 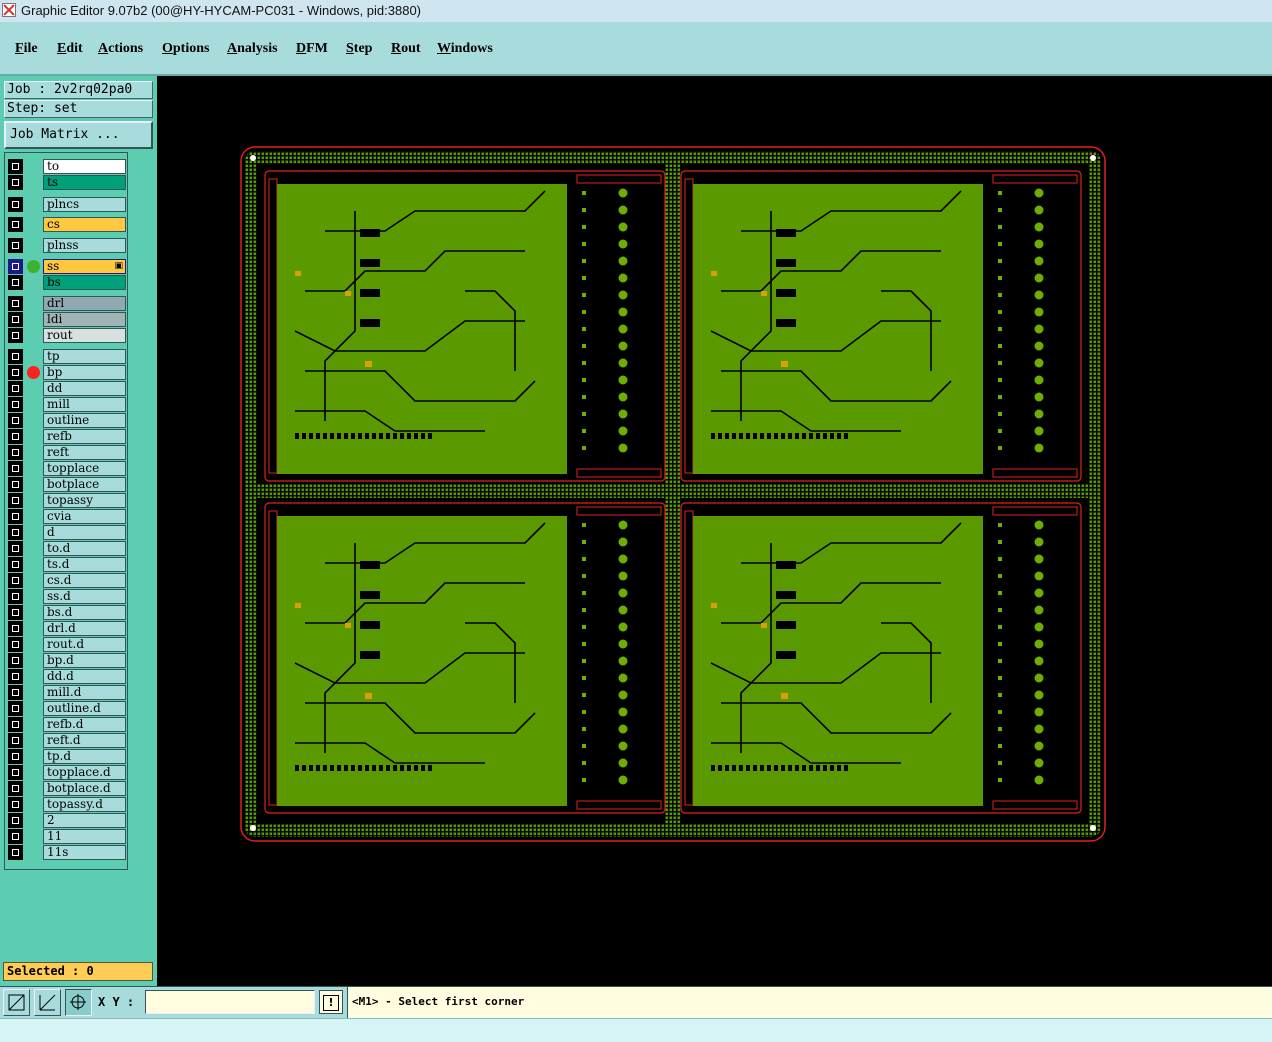 What do you see at coordinates (67, 660) in the screenshot?
I see `layer-row-bp-d: bp.d` at bounding box center [67, 660].